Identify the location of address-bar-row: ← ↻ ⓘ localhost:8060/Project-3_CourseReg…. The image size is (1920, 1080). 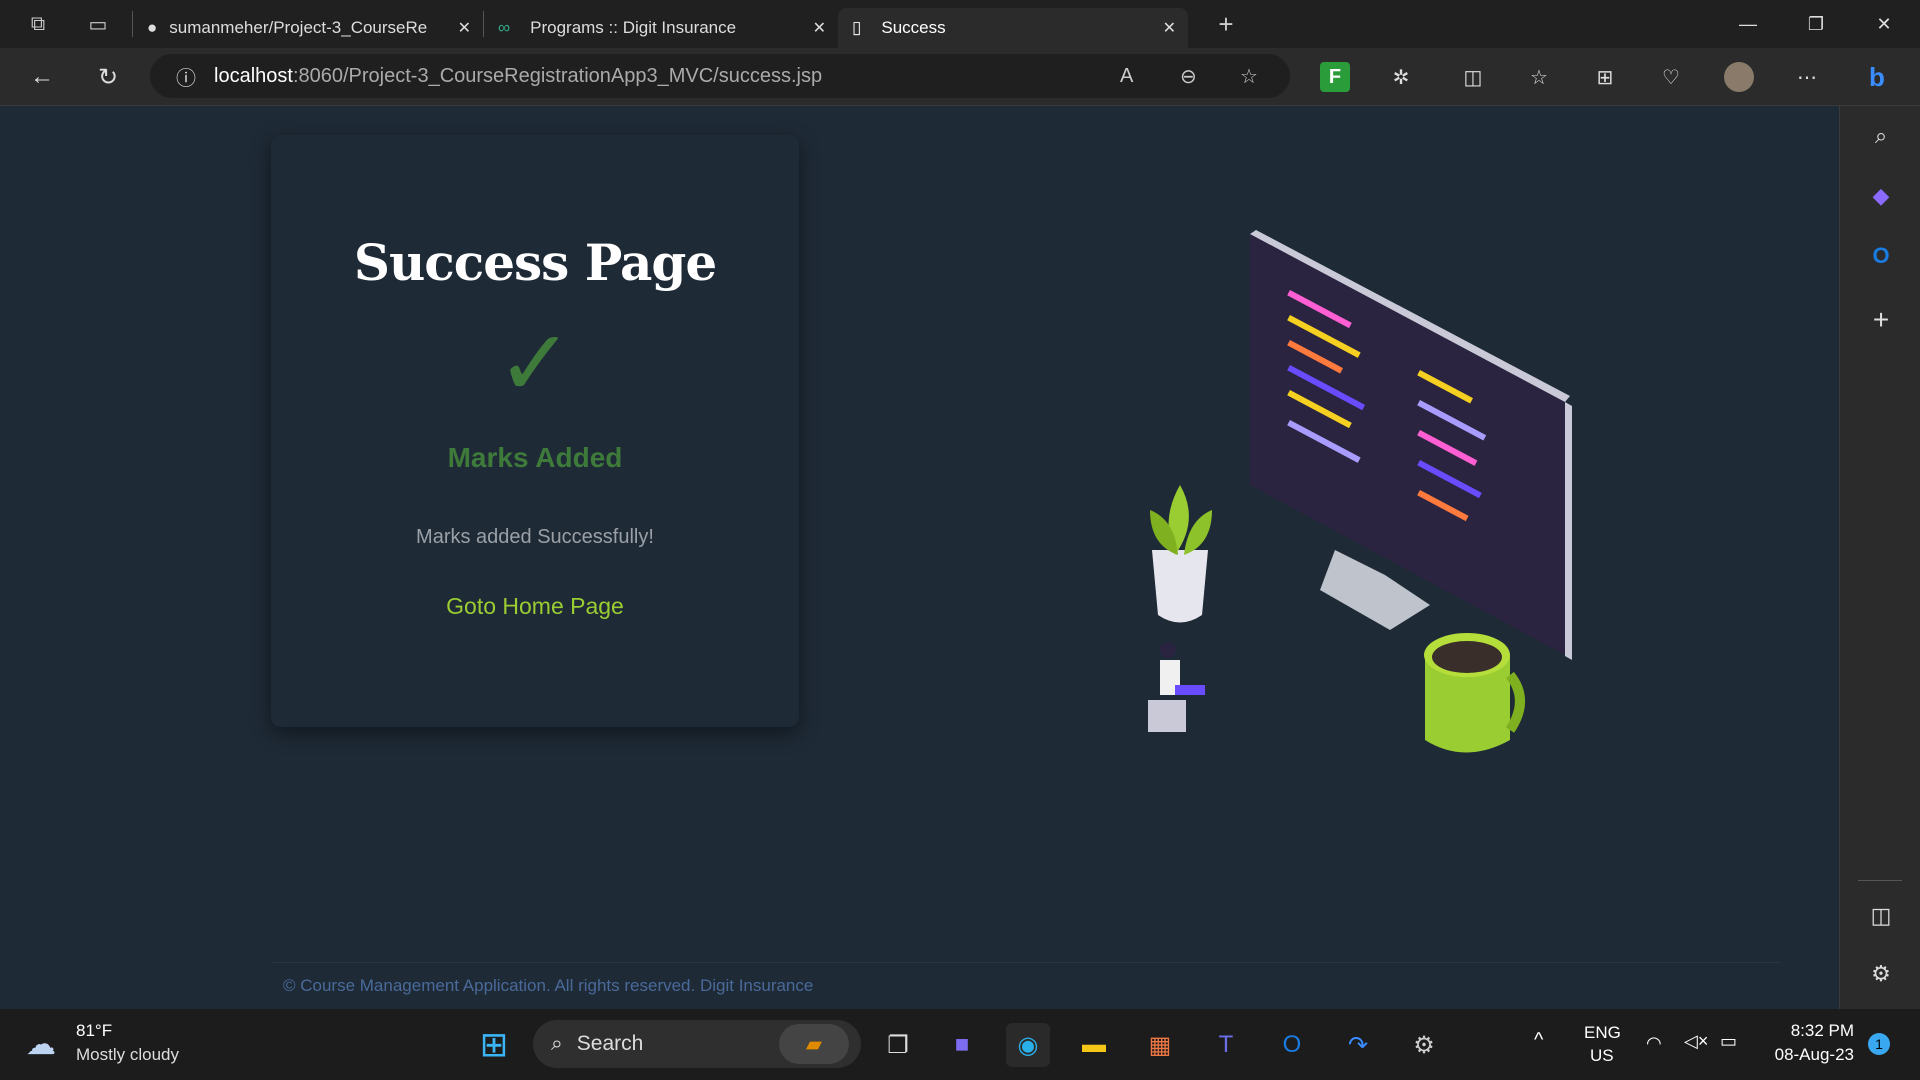
(960, 77).